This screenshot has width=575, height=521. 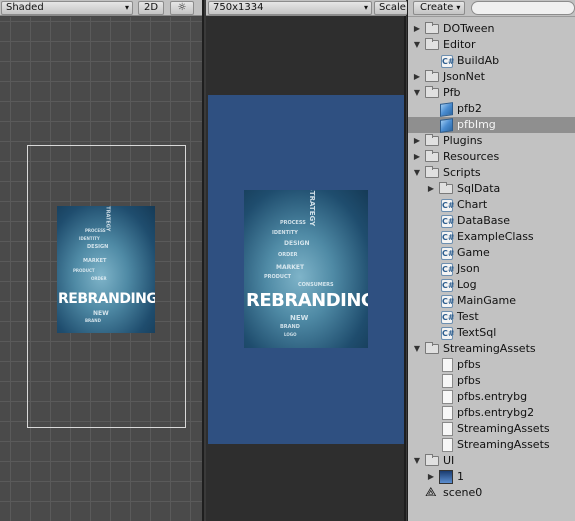 What do you see at coordinates (290, 334) in the screenshot?
I see `poster-word: LOGO` at bounding box center [290, 334].